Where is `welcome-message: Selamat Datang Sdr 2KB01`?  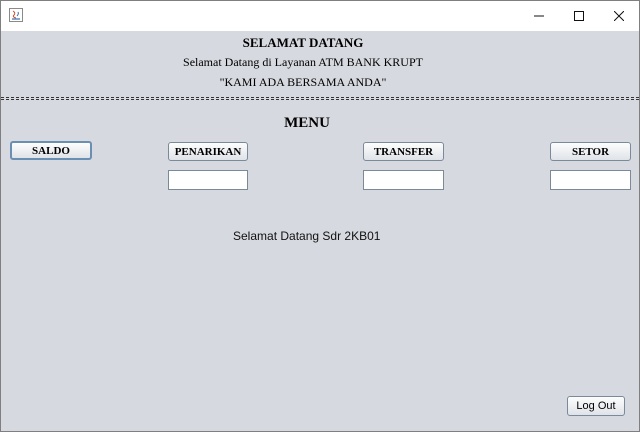 welcome-message: Selamat Datang Sdr 2KB01 is located at coordinates (307, 236).